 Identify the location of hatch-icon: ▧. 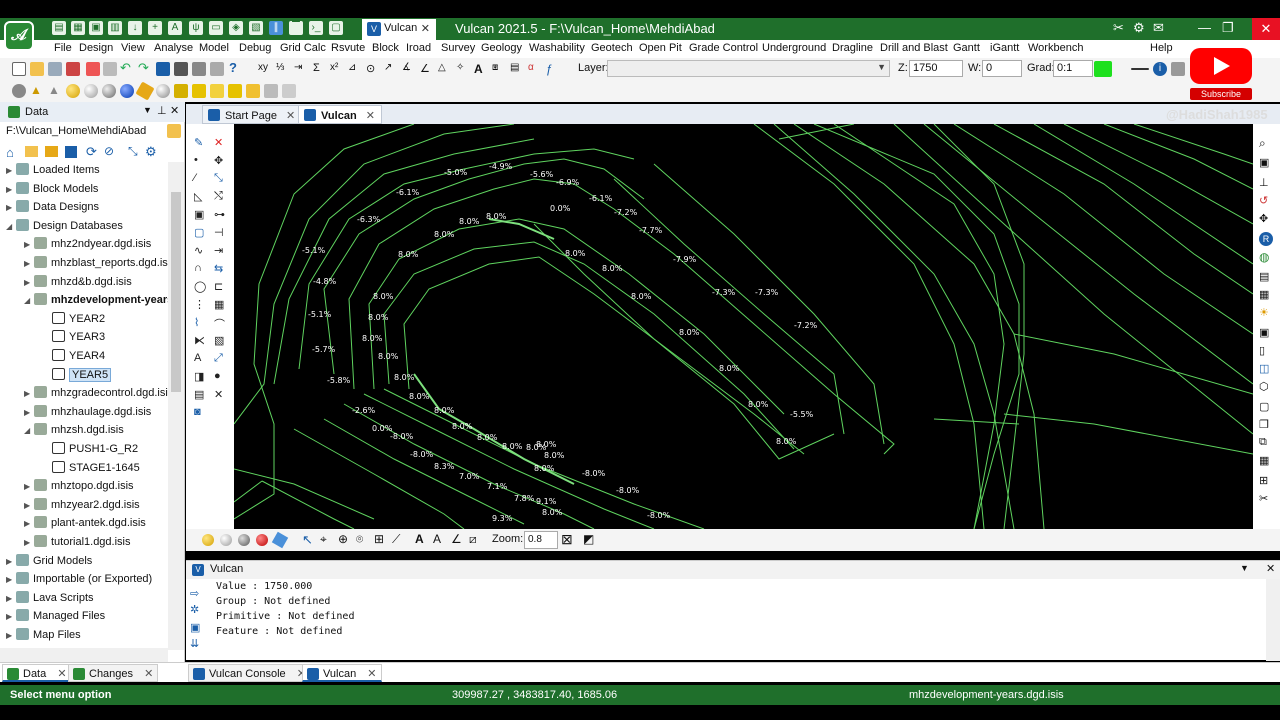
(219, 340).